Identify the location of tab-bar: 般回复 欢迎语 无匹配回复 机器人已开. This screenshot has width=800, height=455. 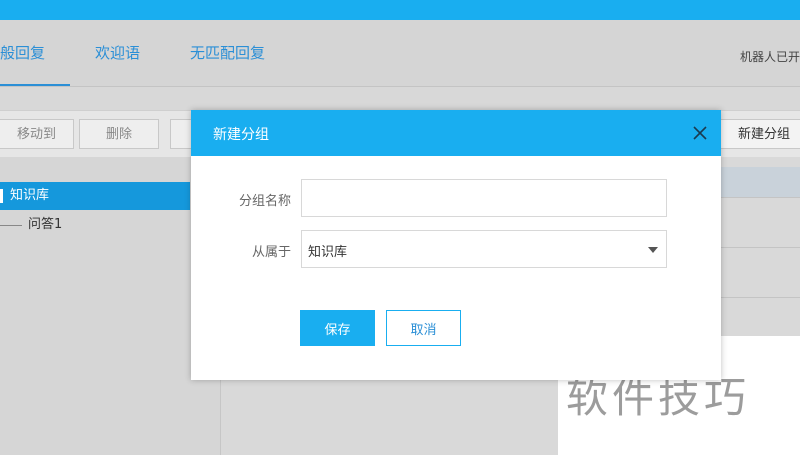
(400, 53).